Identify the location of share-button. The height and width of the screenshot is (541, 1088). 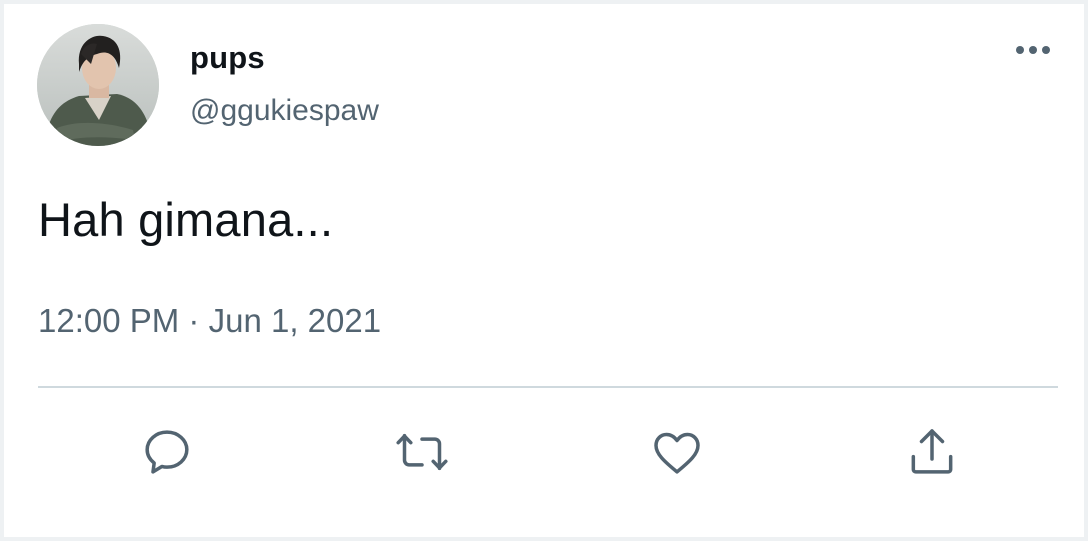
(932, 452).